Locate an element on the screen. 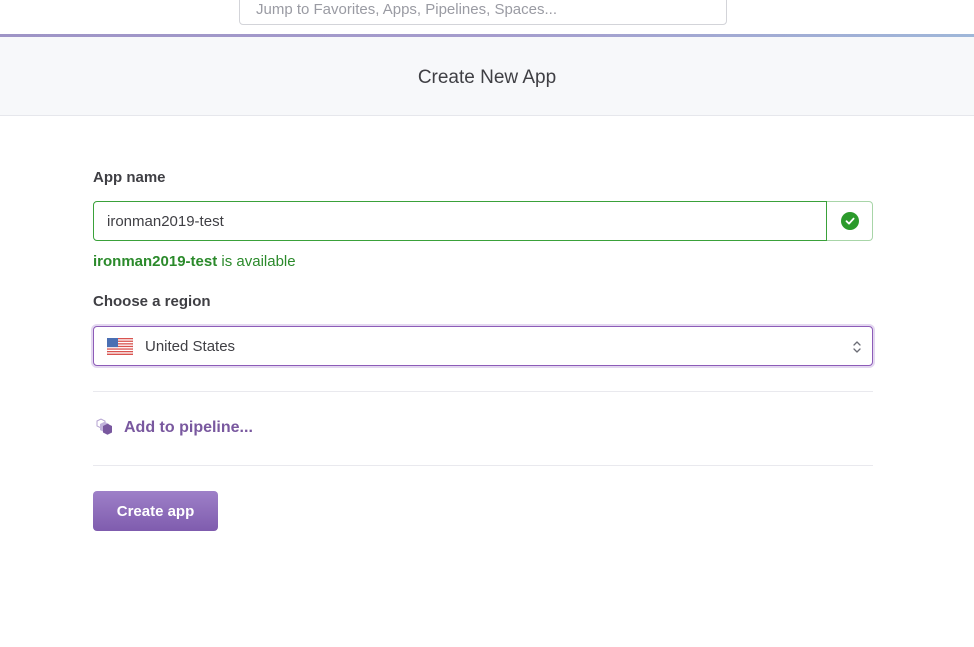  available-app-name: ironman2019-test is located at coordinates (155, 261).